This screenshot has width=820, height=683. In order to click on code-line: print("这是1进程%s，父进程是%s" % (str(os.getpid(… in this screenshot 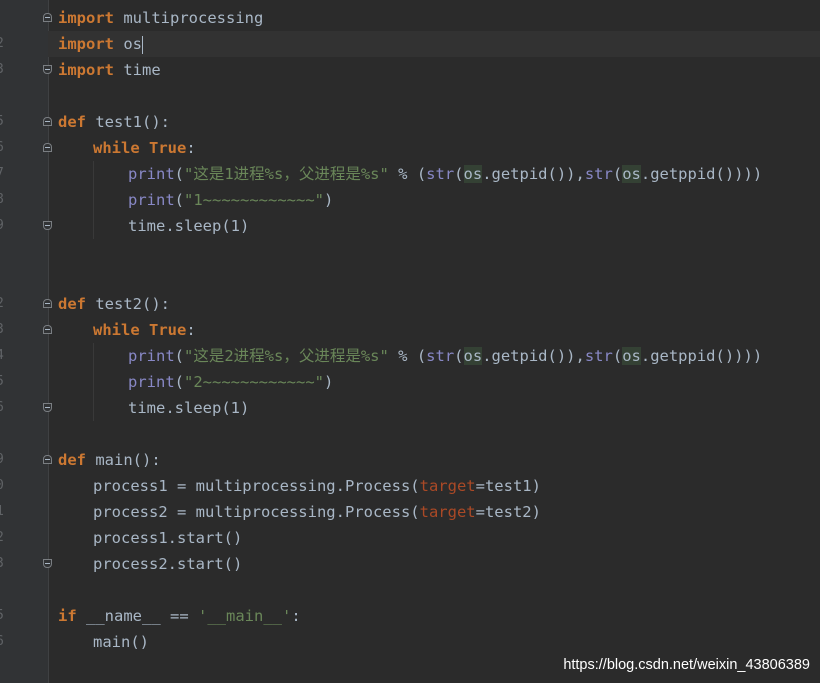, I will do `click(439, 174)`.